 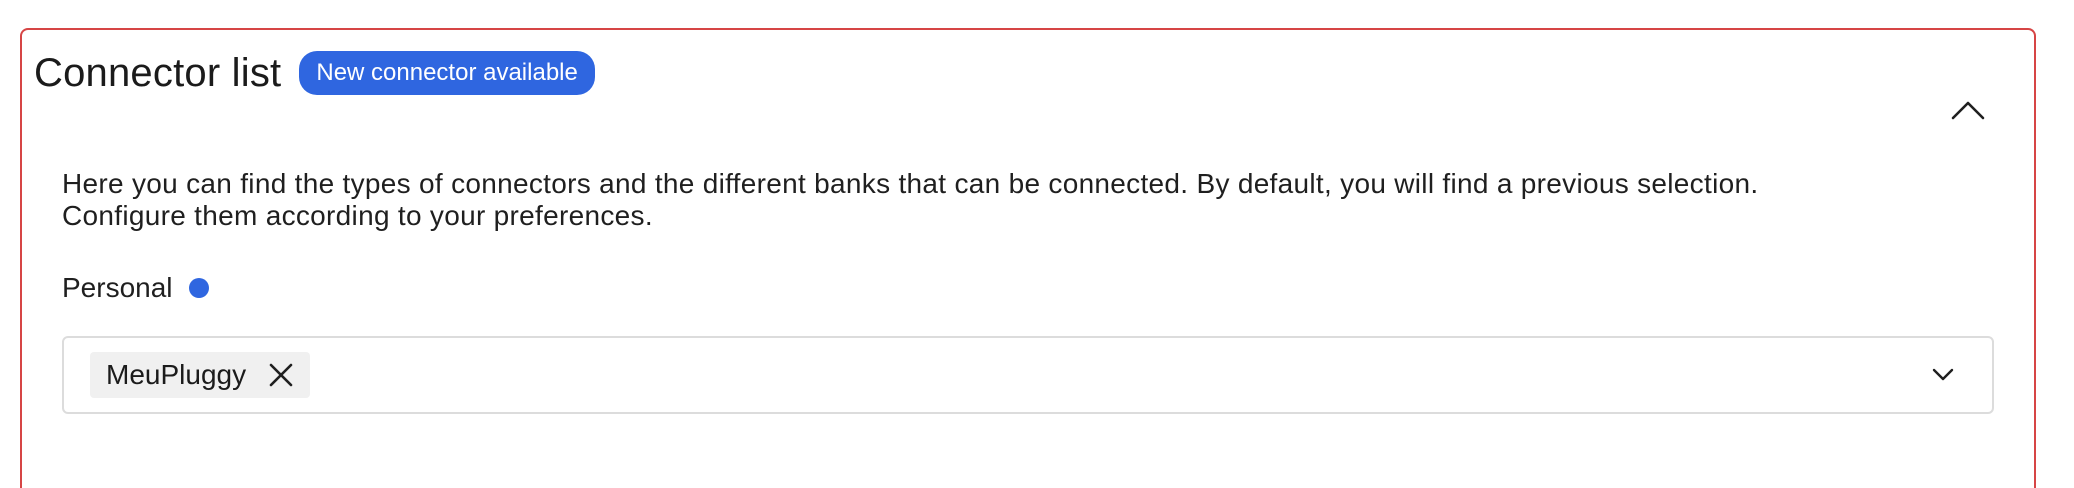 I want to click on section-title: Connector list, so click(x=158, y=72).